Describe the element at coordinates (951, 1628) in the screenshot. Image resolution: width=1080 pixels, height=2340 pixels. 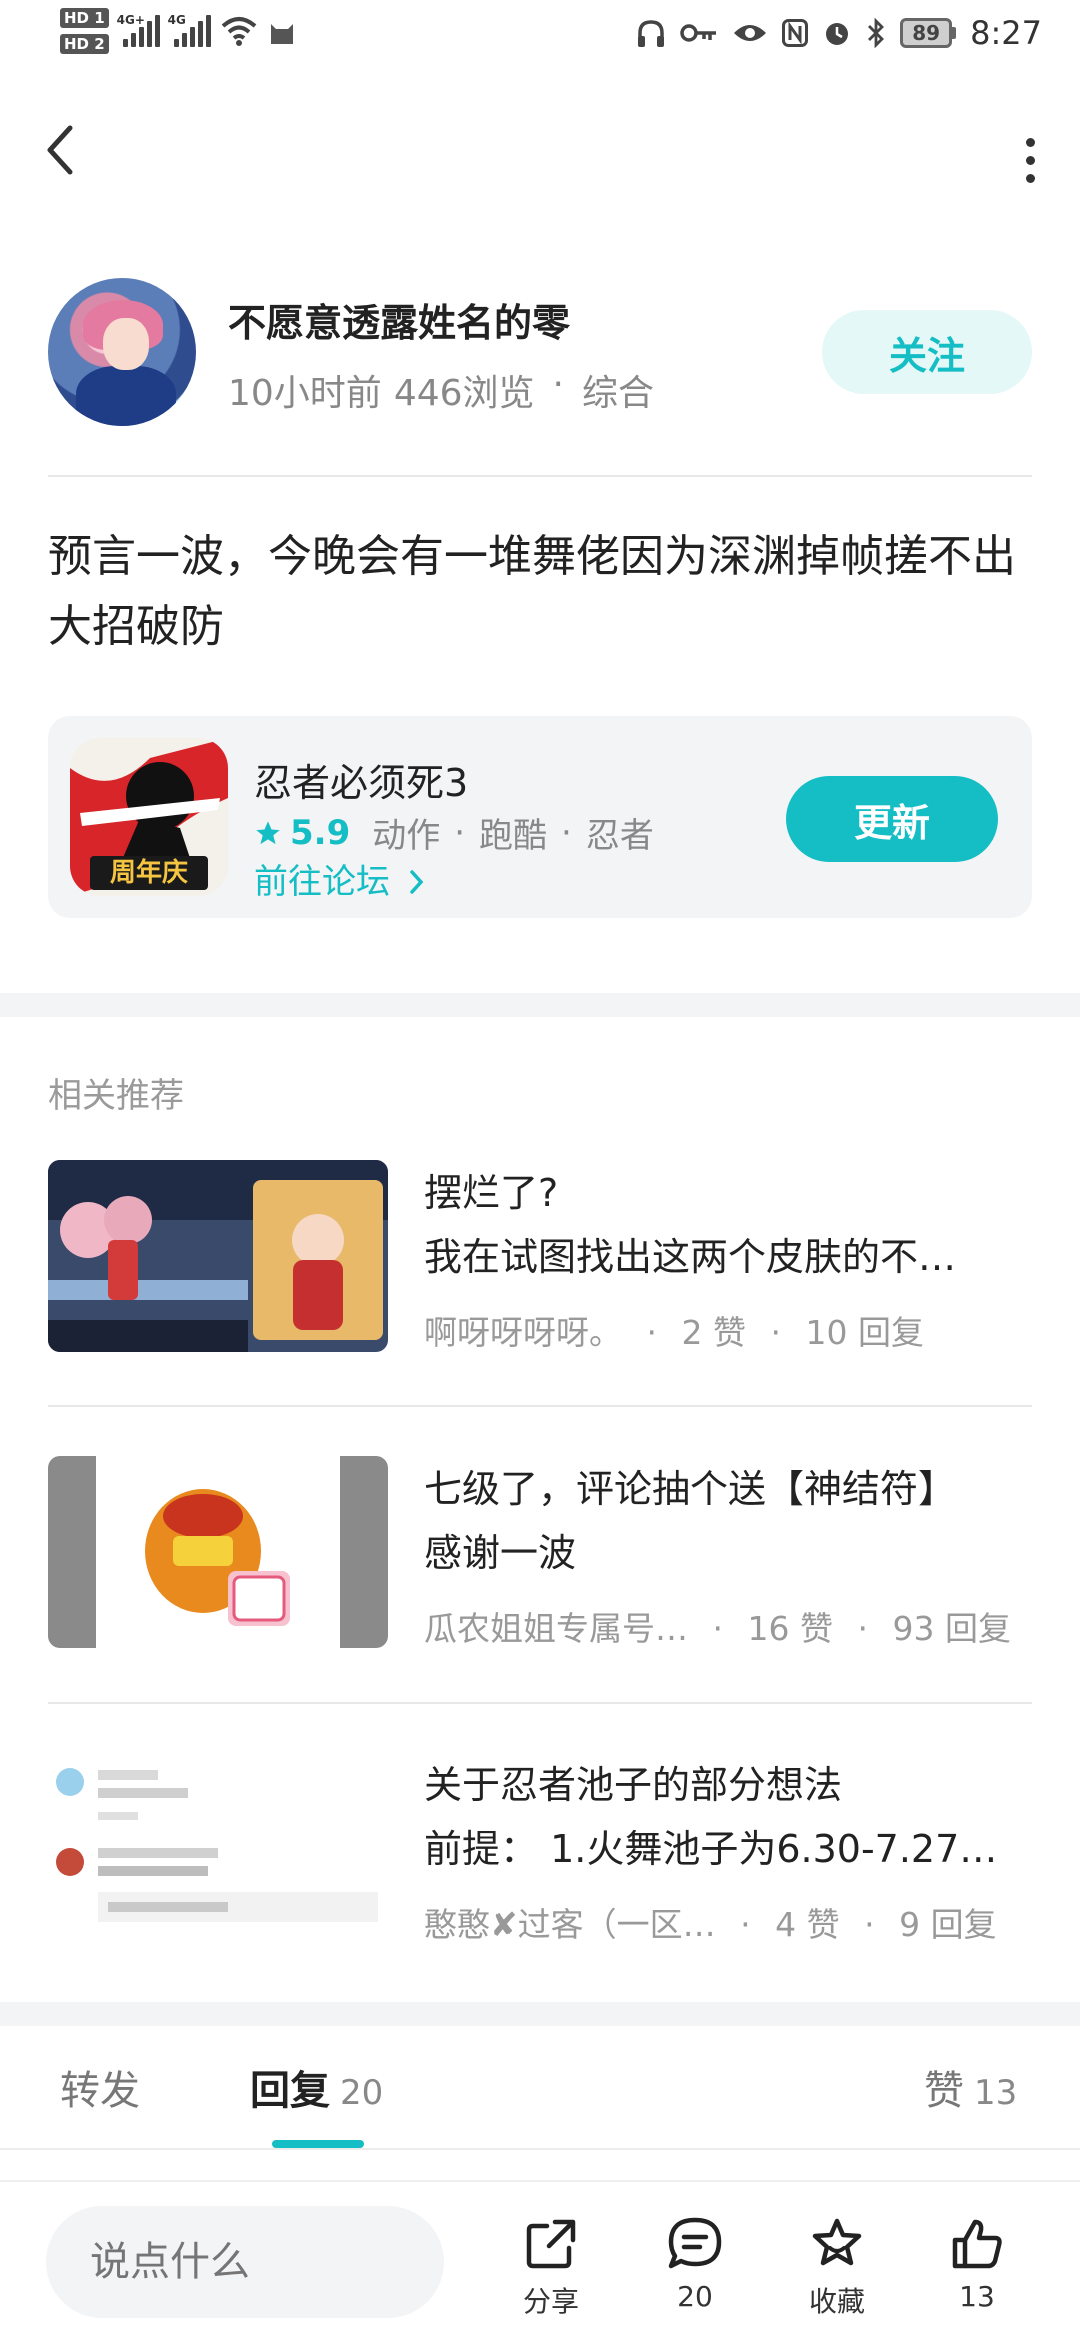
I see `related-item-replies: 93 回复` at that location.